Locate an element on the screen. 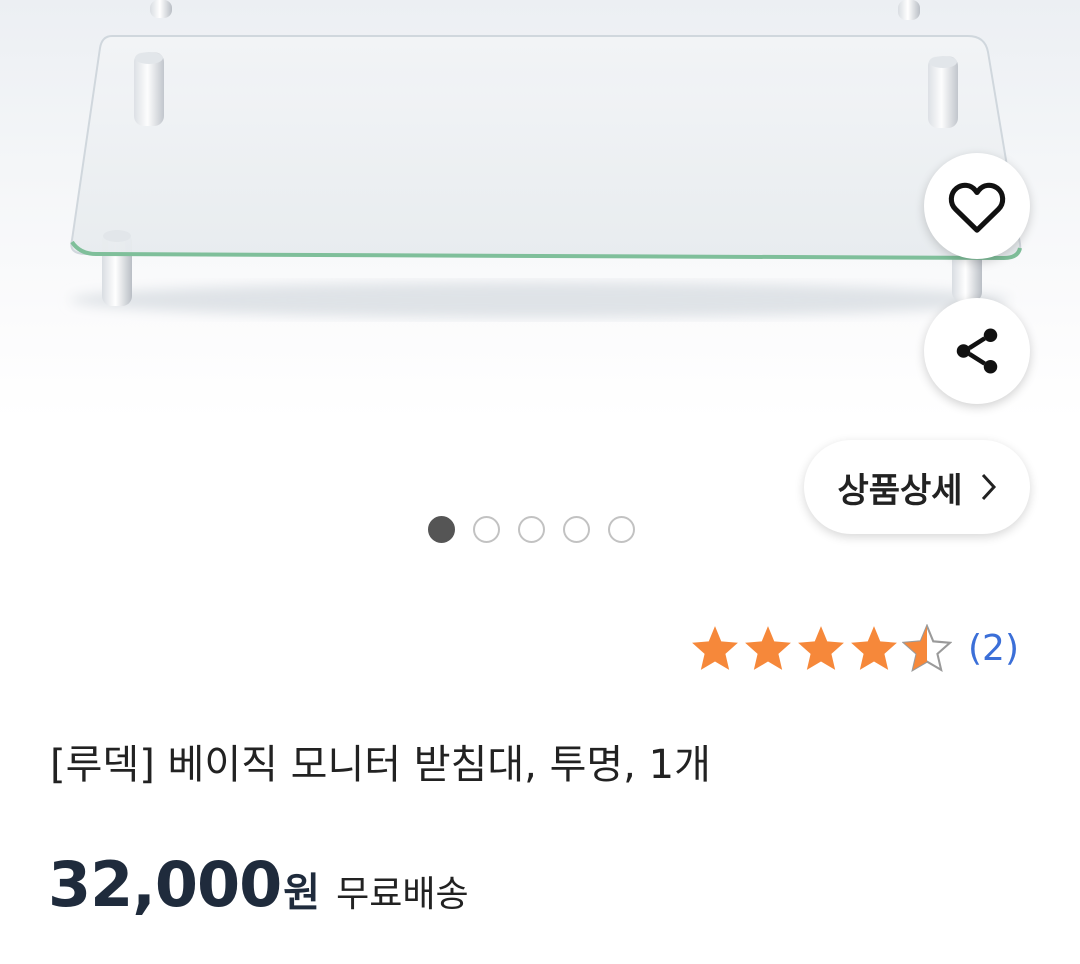  product-title: [루덱] 베이직 모니터 받침대, 투명, 1개 is located at coordinates (380, 765).